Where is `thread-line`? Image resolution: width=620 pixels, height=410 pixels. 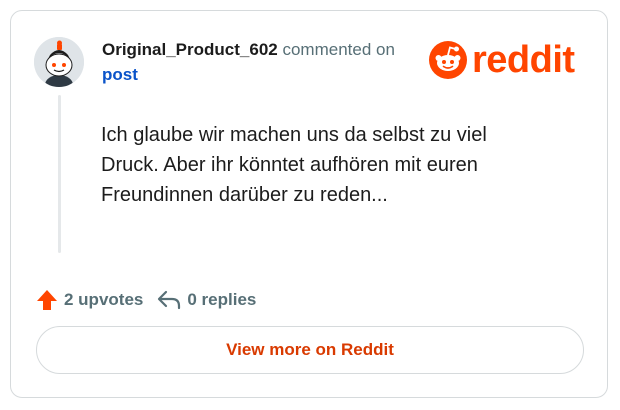
thread-line is located at coordinates (59, 174).